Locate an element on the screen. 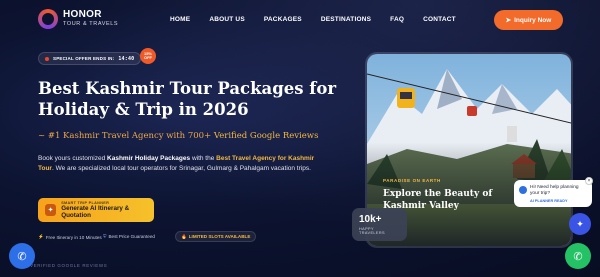  feature-best-price: ⛨ Best Price Guaranteed is located at coordinates (129, 236).